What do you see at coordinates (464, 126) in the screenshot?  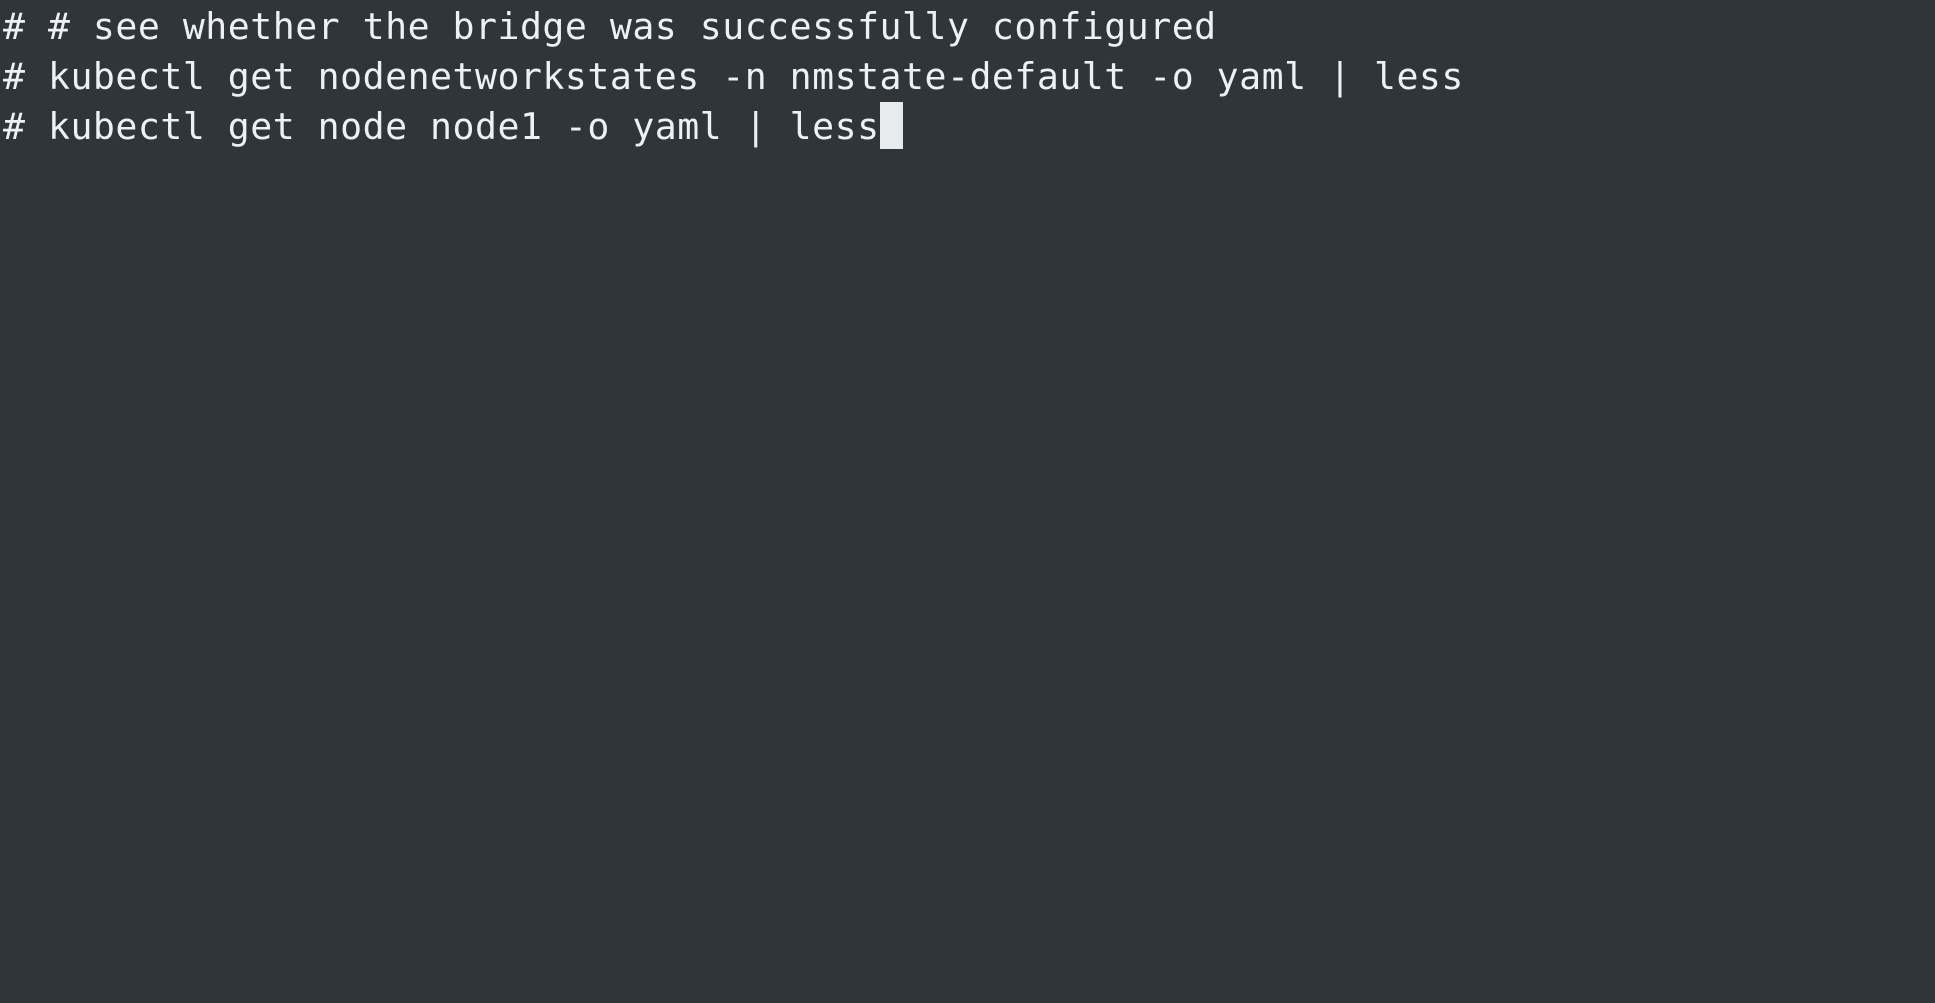 I see `command-input: kubectl get node node1 -o yaml | less` at bounding box center [464, 126].